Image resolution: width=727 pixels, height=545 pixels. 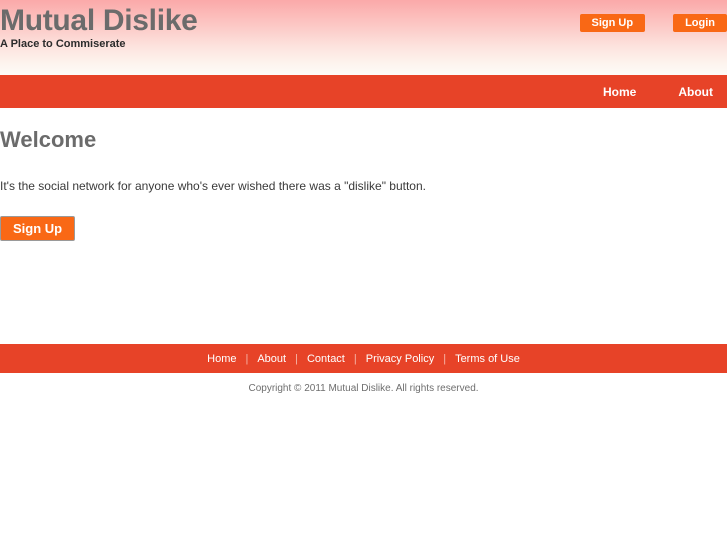 I want to click on header-signup-button: Sign Up, so click(x=612, y=23).